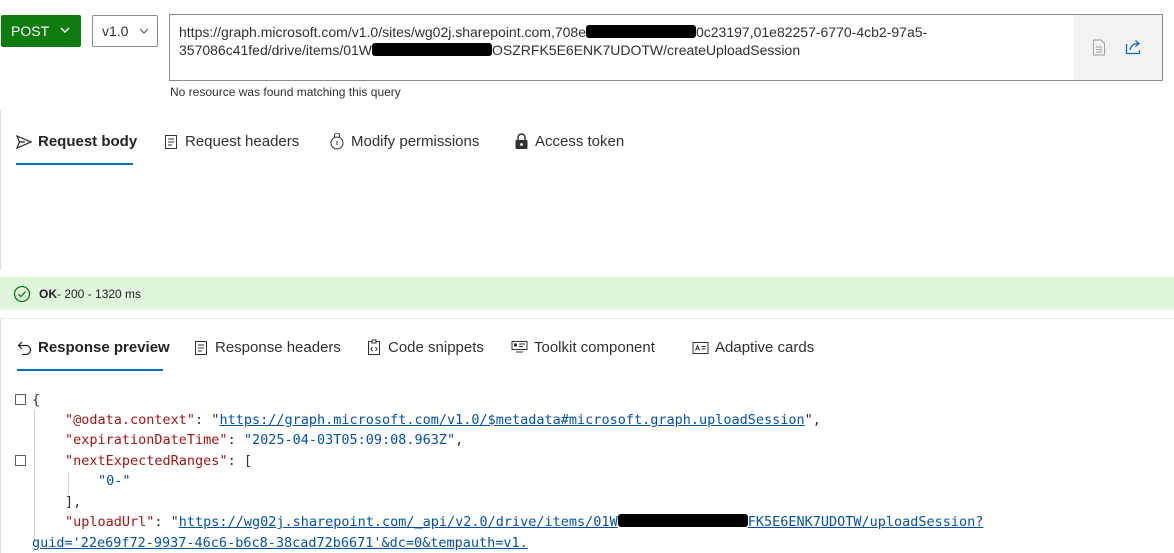 This screenshot has width=1174, height=553. Describe the element at coordinates (587, 293) in the screenshot. I see `response-status-bar: OK - 200 - 1320 ms` at that location.